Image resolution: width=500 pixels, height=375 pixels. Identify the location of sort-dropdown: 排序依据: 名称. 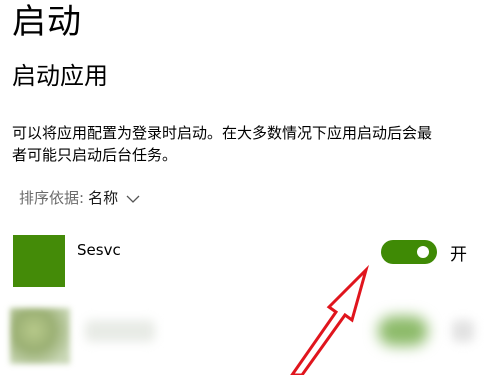
(79, 198).